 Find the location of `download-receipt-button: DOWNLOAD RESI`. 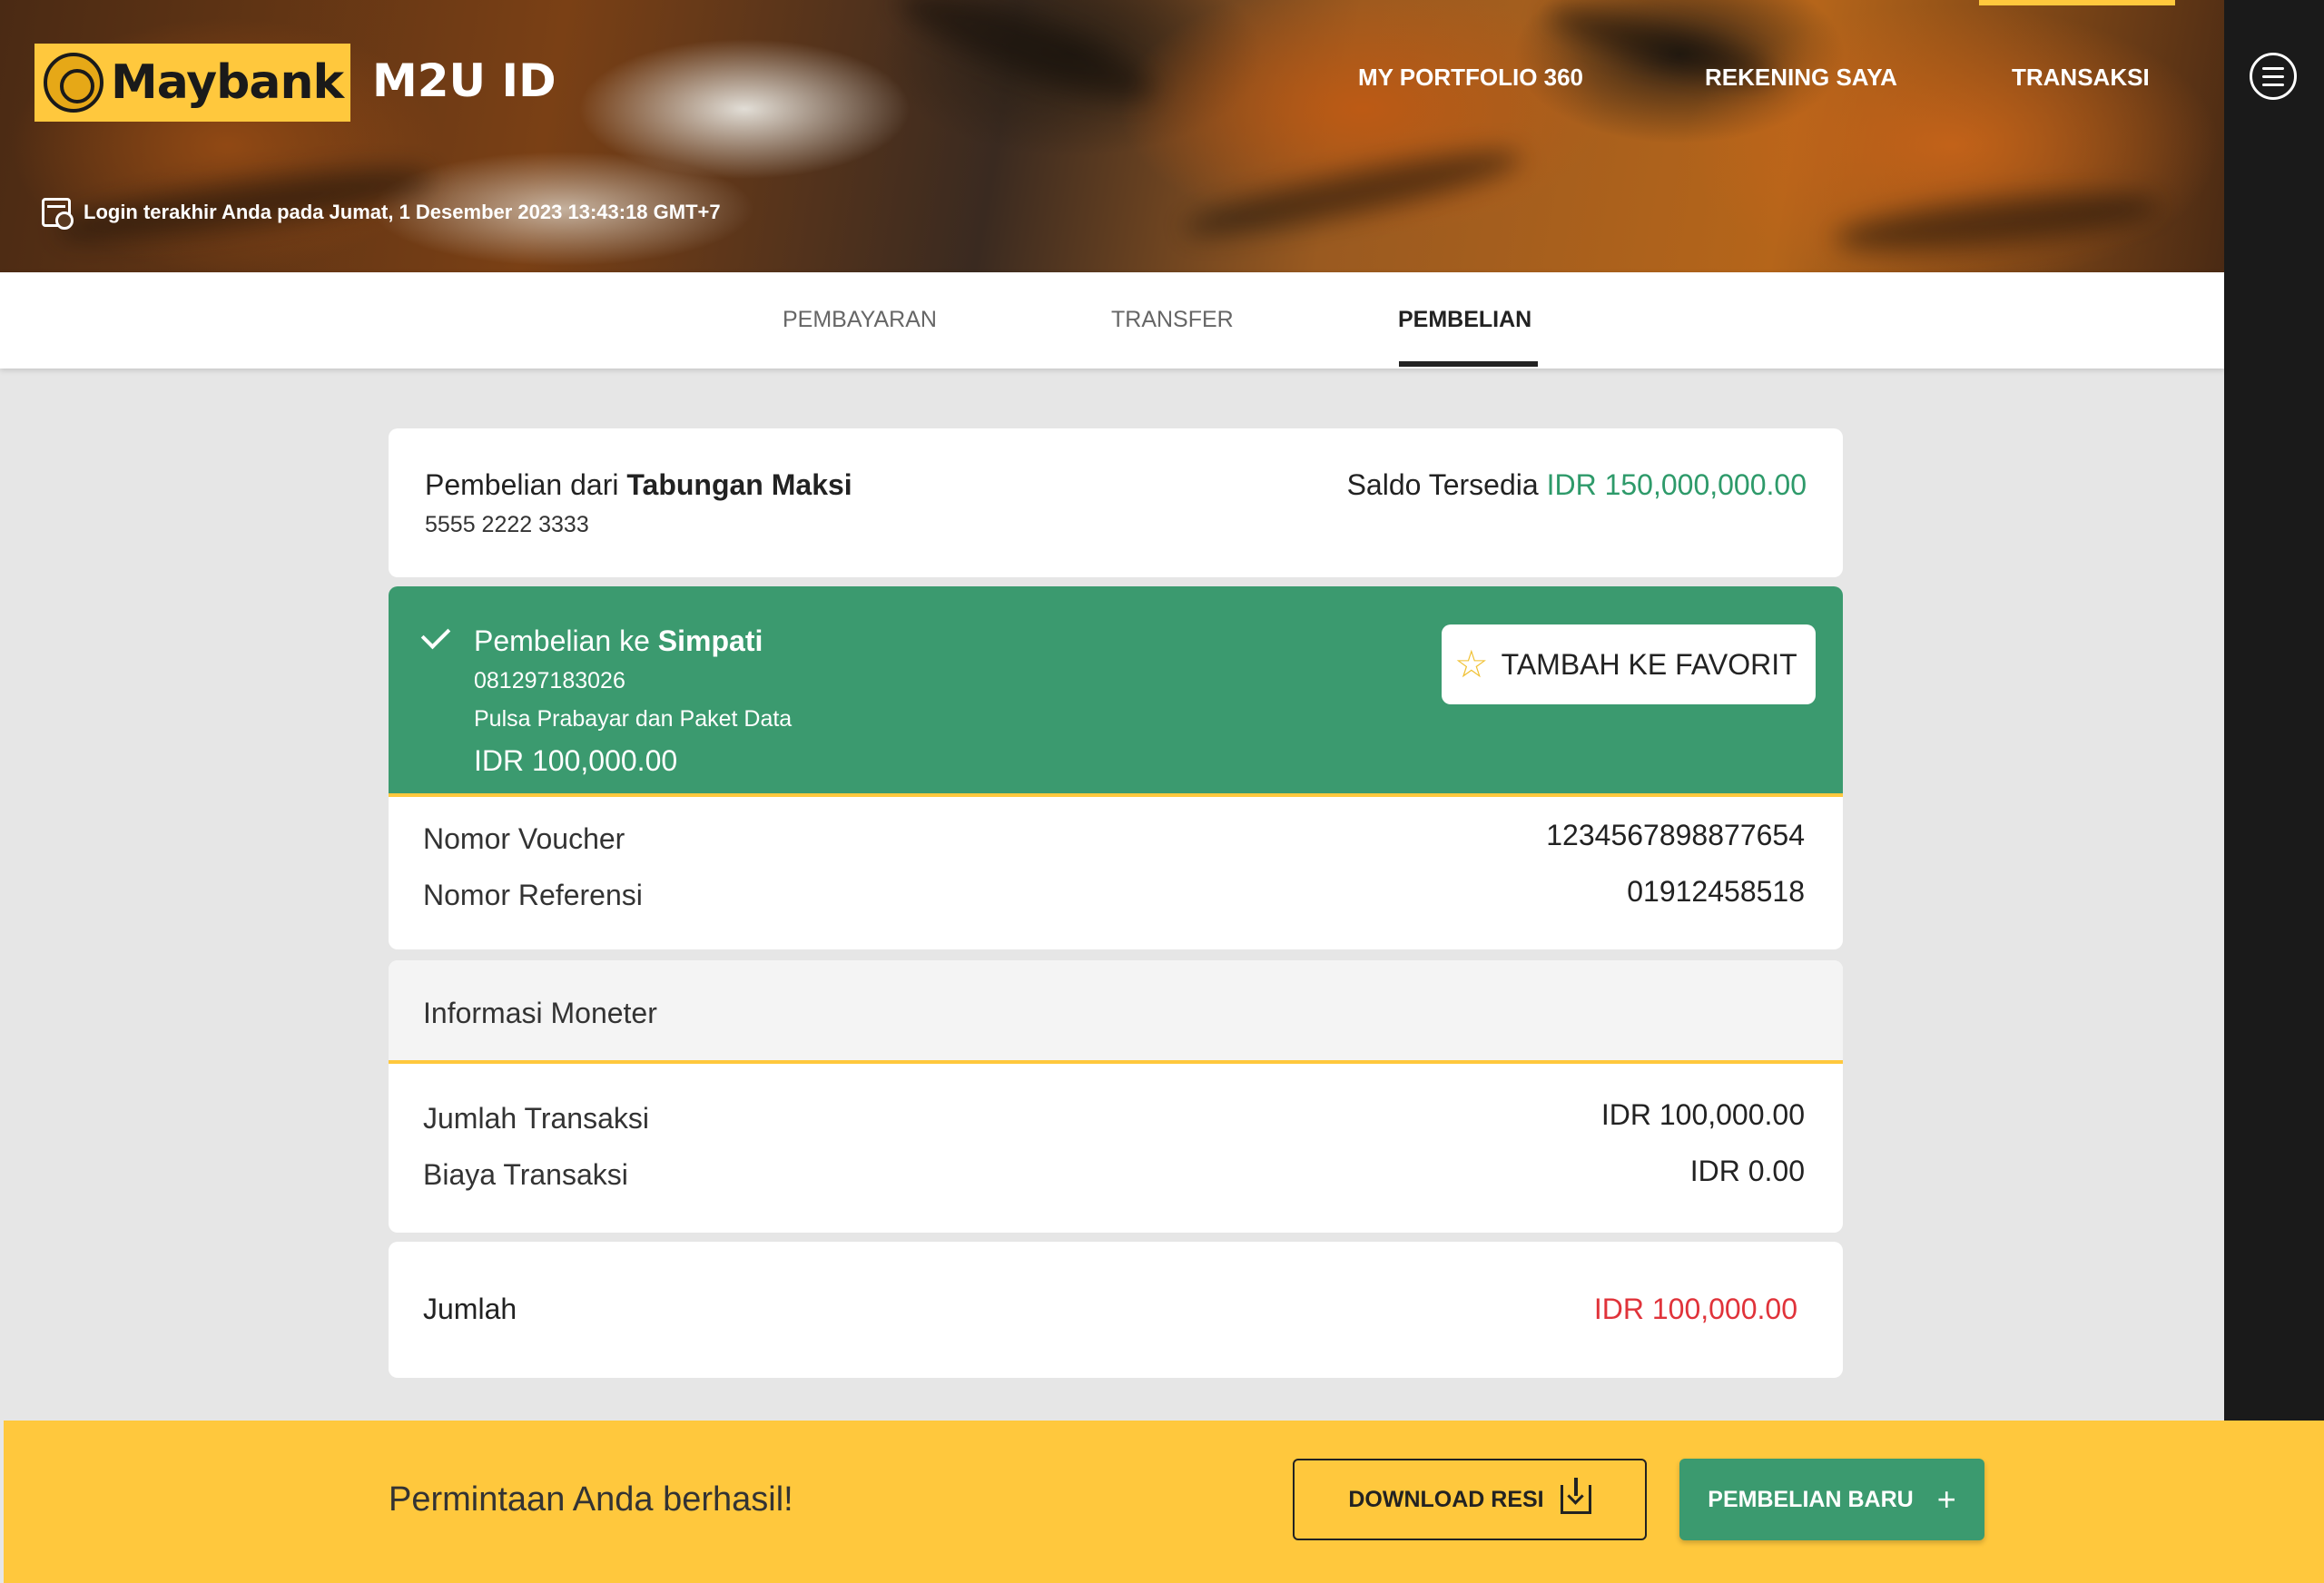

download-receipt-button: DOWNLOAD RESI is located at coordinates (1470, 1499).